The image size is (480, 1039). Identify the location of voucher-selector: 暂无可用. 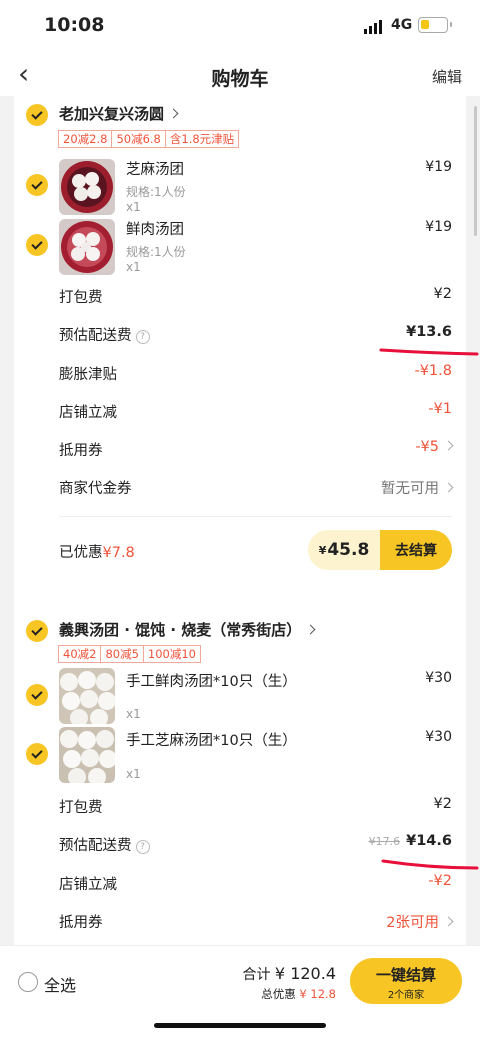
(417, 487).